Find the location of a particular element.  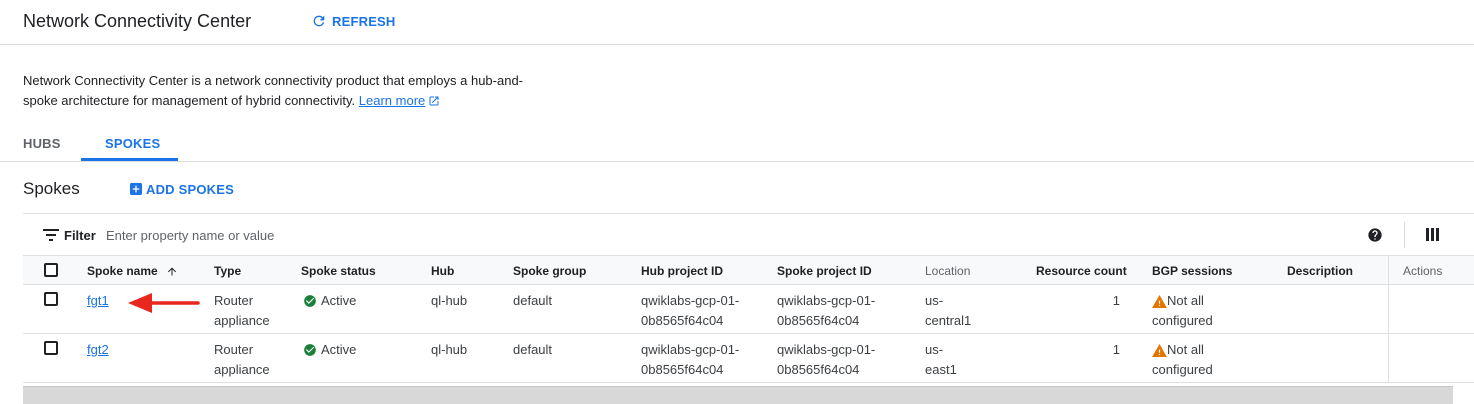

tab-spokes: SPOKES is located at coordinates (132, 143).